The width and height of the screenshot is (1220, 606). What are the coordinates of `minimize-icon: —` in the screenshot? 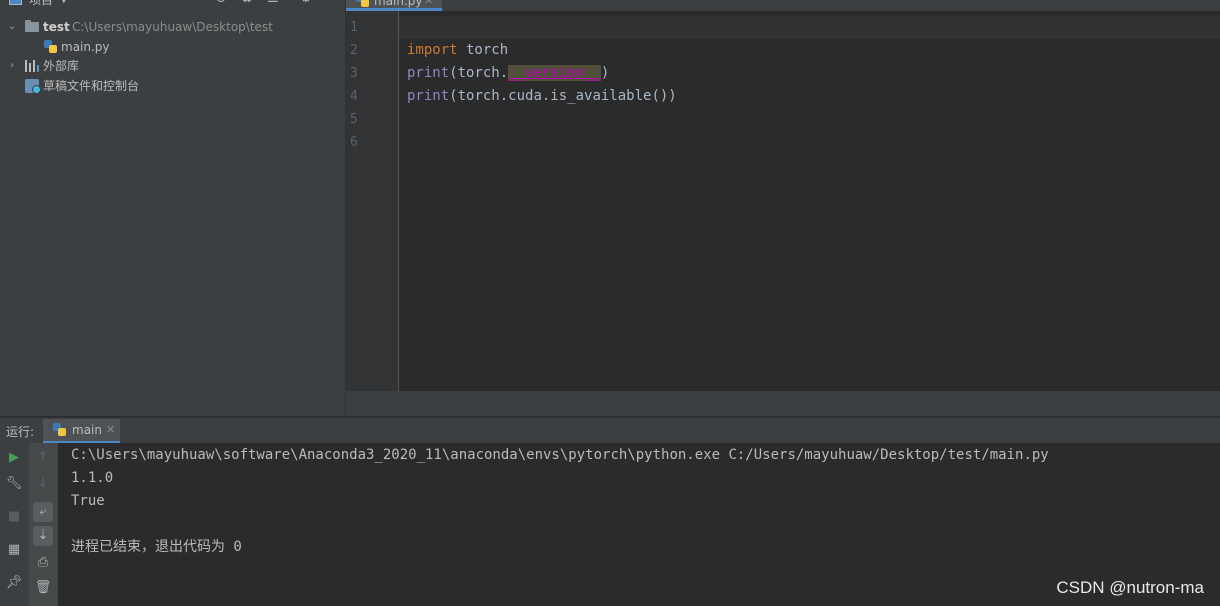 It's located at (332, 3).